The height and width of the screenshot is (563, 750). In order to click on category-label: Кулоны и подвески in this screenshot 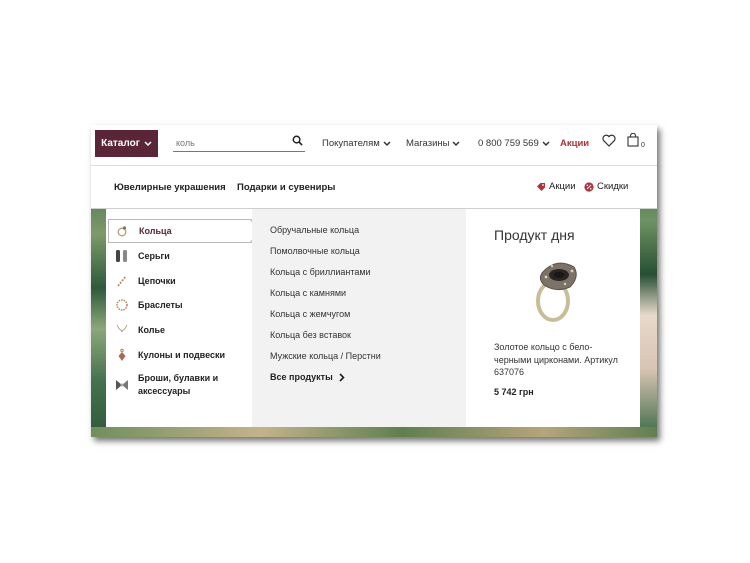, I will do `click(182, 354)`.